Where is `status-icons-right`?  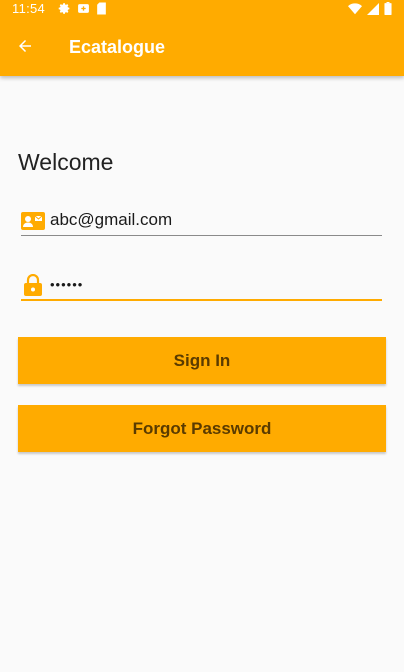
status-icons-right is located at coordinates (370, 11).